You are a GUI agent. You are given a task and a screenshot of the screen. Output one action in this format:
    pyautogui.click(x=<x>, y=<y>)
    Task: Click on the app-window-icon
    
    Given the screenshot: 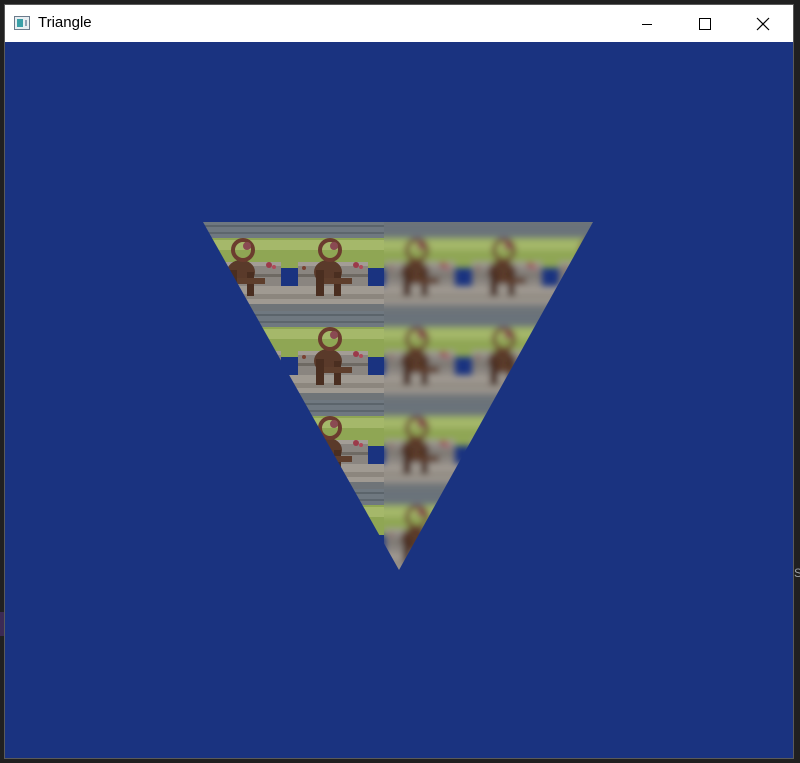 What is the action you would take?
    pyautogui.click(x=22, y=23)
    